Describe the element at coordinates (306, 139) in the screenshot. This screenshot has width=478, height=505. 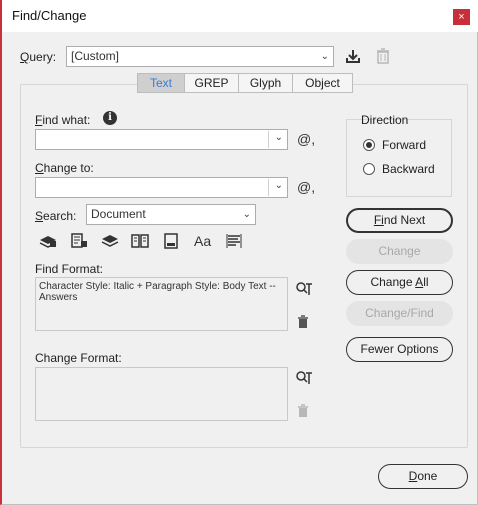
I see `find-special-characters-icon: @,` at that location.